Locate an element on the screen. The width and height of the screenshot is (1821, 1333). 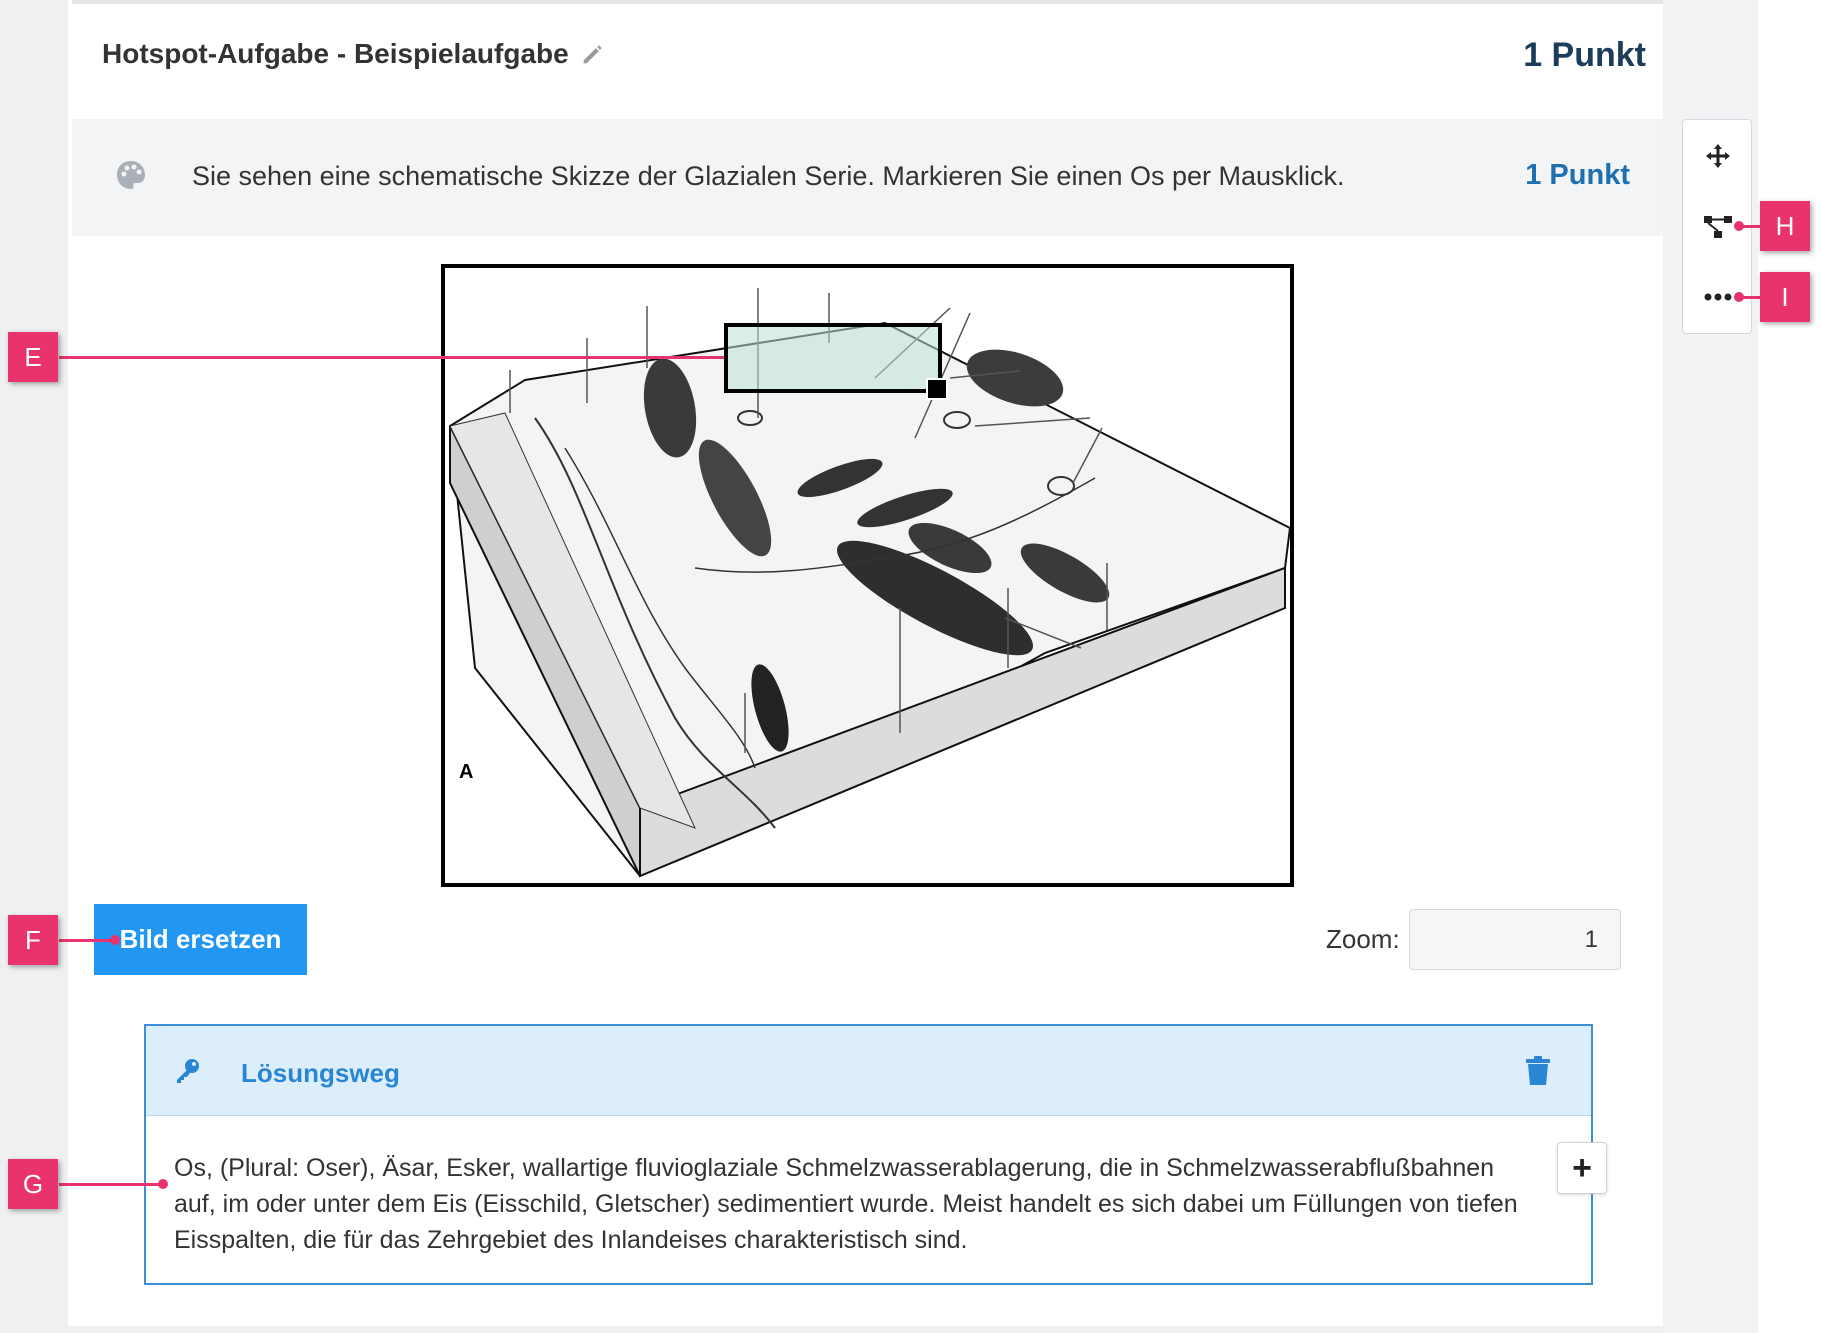
trash-icon is located at coordinates (1538, 1071).